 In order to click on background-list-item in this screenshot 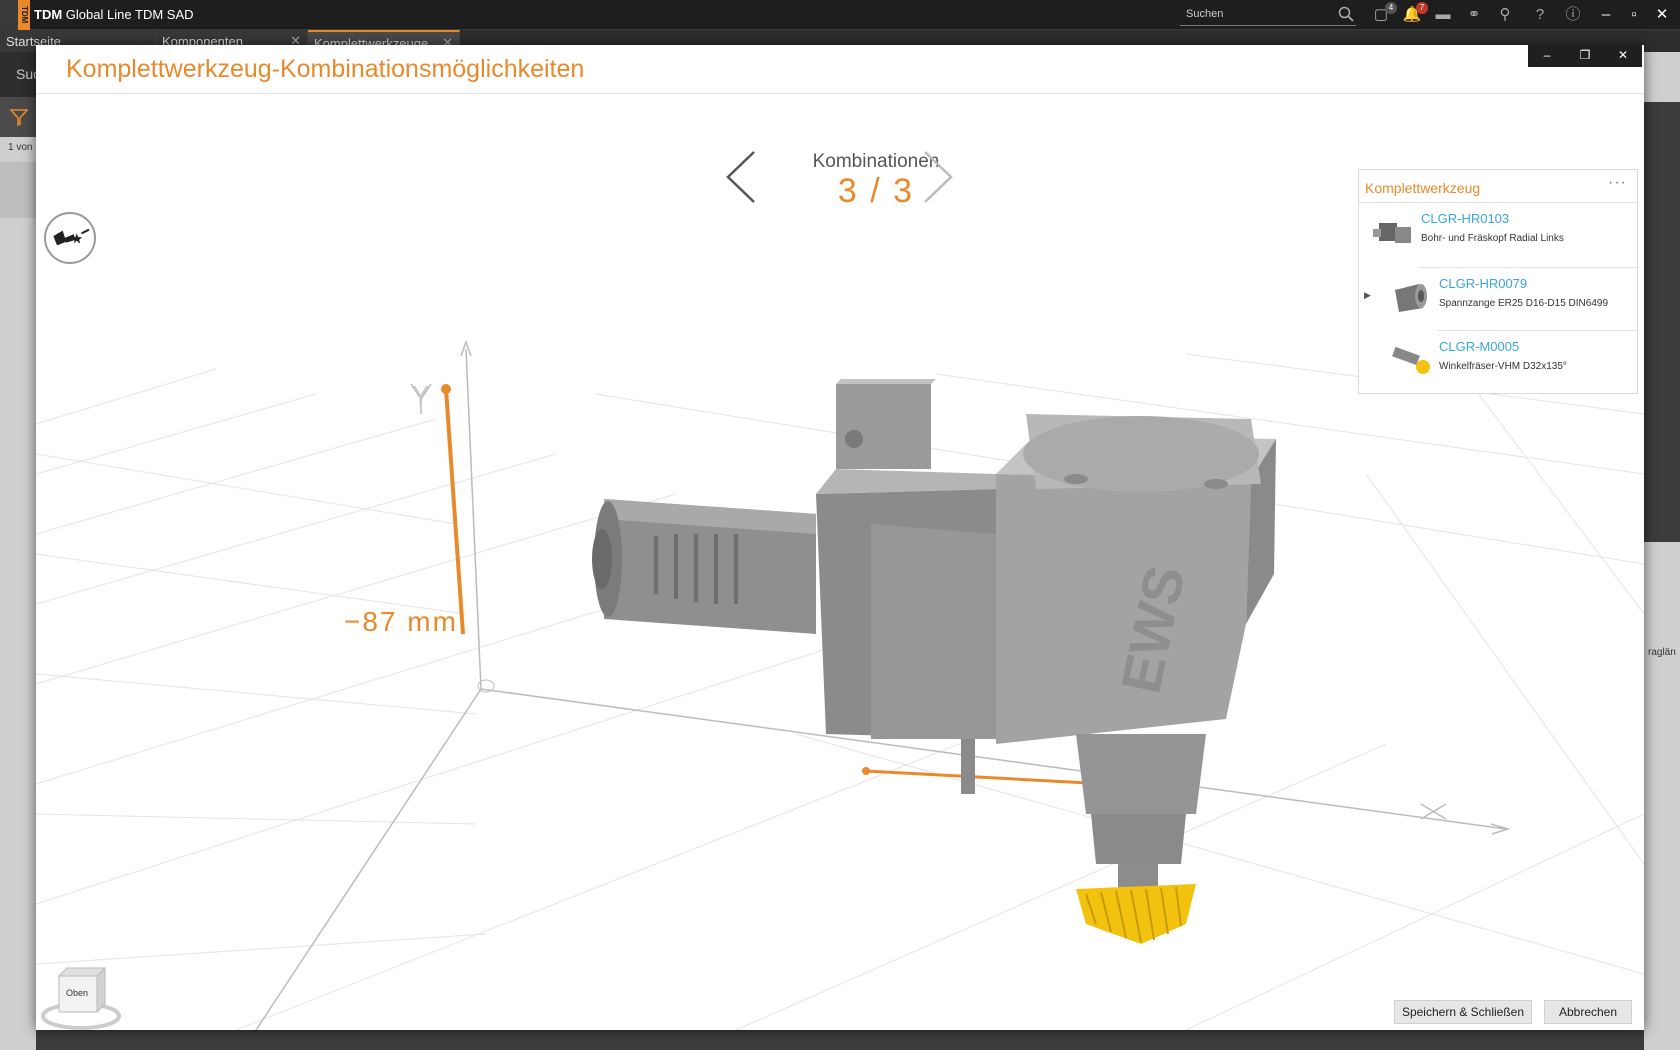, I will do `click(18, 190)`.